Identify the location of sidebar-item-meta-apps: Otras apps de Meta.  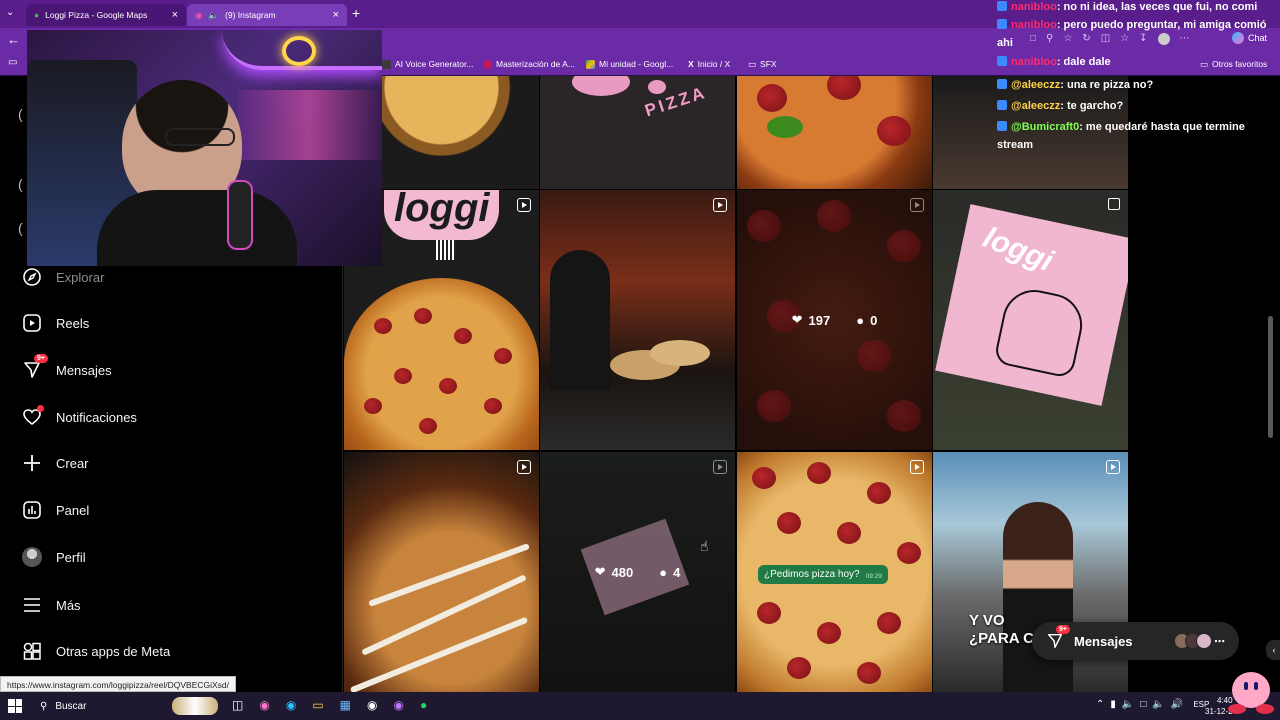
(96, 651).